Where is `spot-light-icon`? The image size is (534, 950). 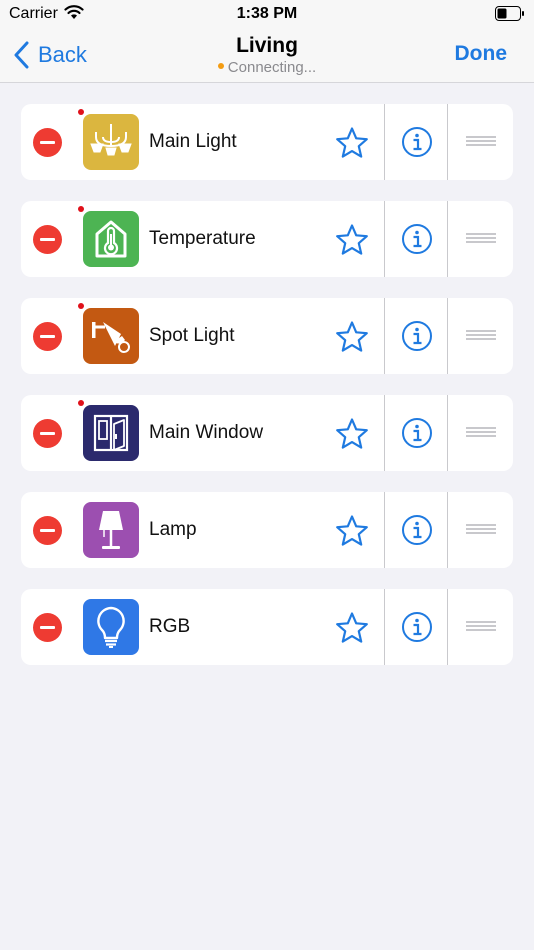 spot-light-icon is located at coordinates (111, 336).